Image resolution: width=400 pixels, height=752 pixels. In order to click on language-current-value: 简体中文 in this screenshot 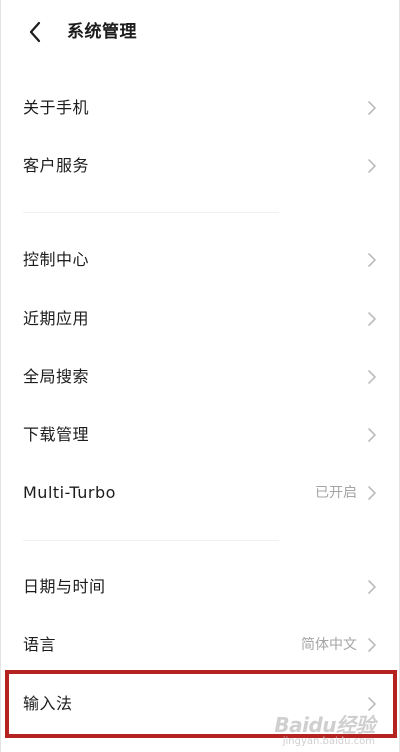, I will do `click(329, 645)`.